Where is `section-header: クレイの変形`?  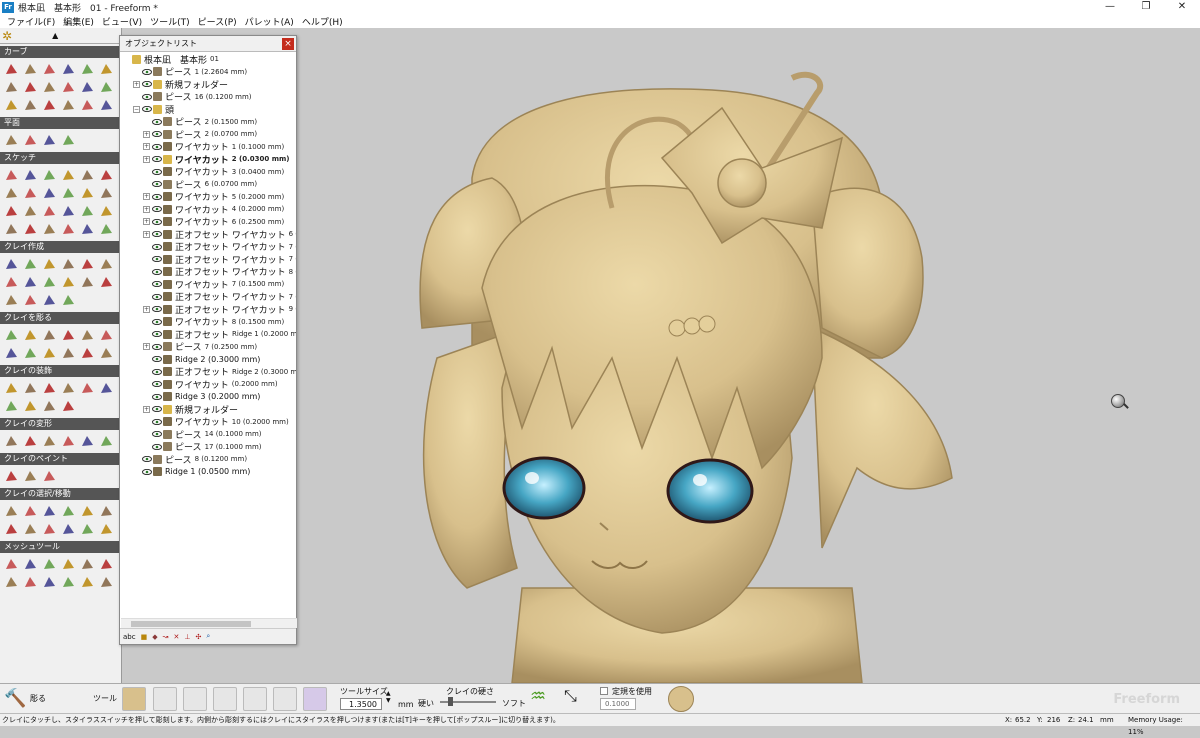 section-header: クレイの変形 is located at coordinates (60, 424).